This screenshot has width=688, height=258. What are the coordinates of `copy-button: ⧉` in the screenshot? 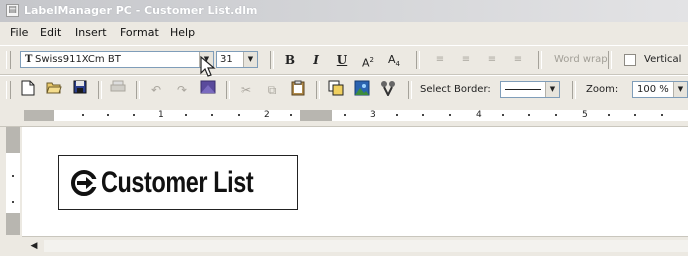 It's located at (272, 90).